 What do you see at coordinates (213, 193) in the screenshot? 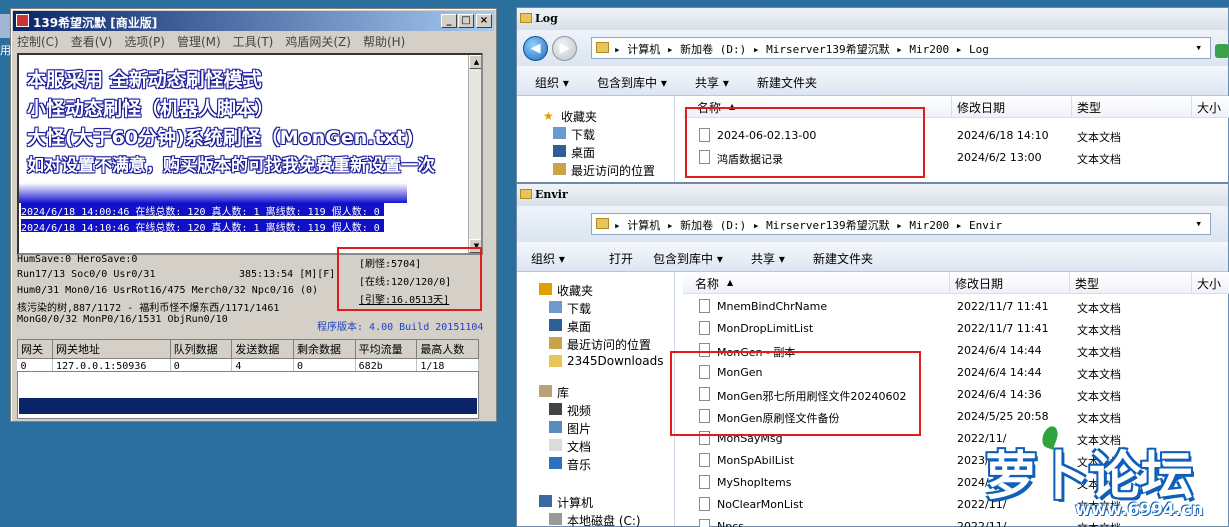
I see `log-gradient` at bounding box center [213, 193].